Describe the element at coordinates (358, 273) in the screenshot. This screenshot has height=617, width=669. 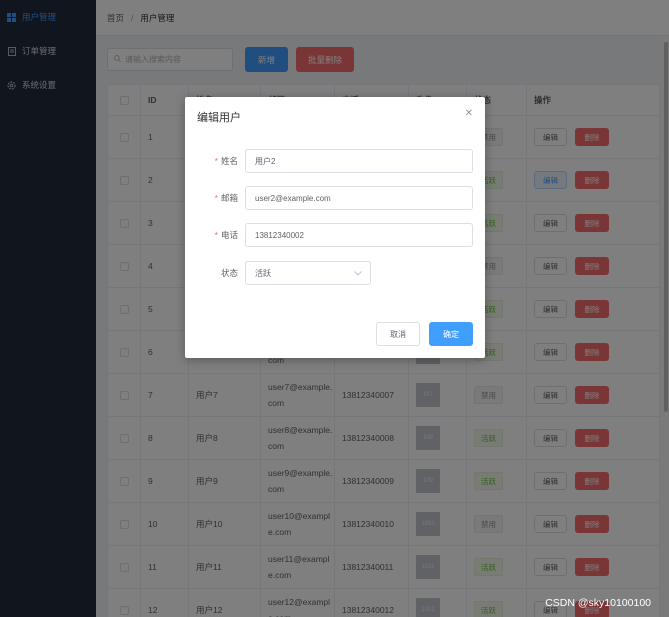
I see `chevron-down-icon` at that location.